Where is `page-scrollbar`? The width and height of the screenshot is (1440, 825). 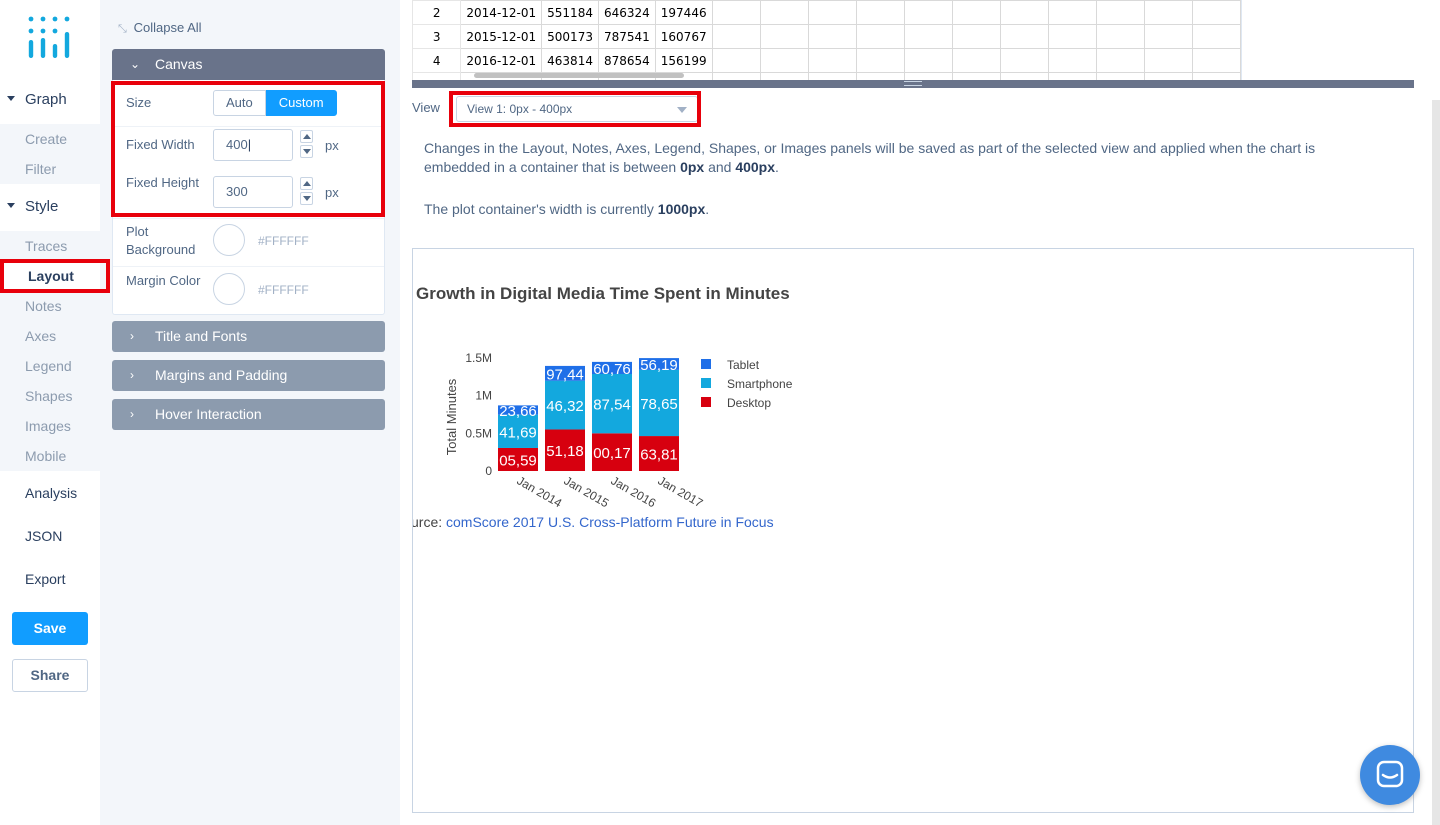
page-scrollbar is located at coordinates (1436, 462).